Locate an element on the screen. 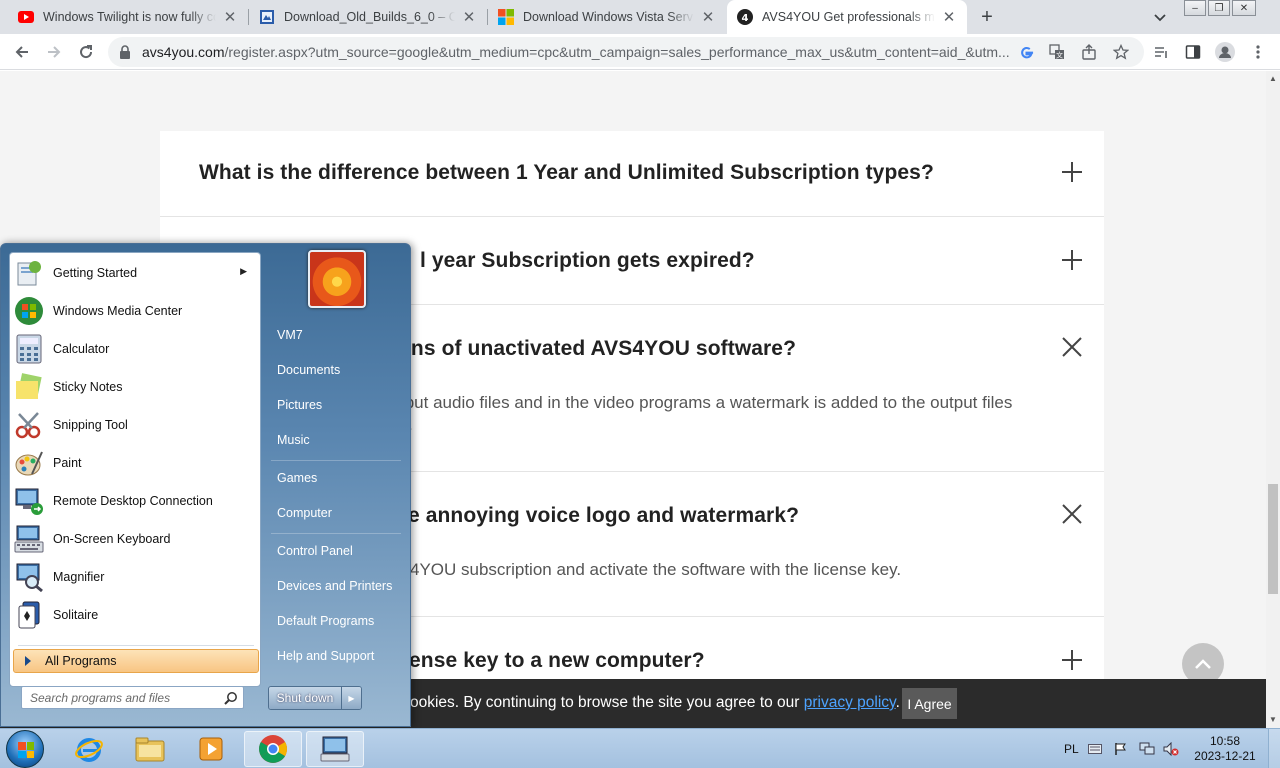 This screenshot has width=1280, height=768. program-label: Sticky Notes is located at coordinates (88, 387).